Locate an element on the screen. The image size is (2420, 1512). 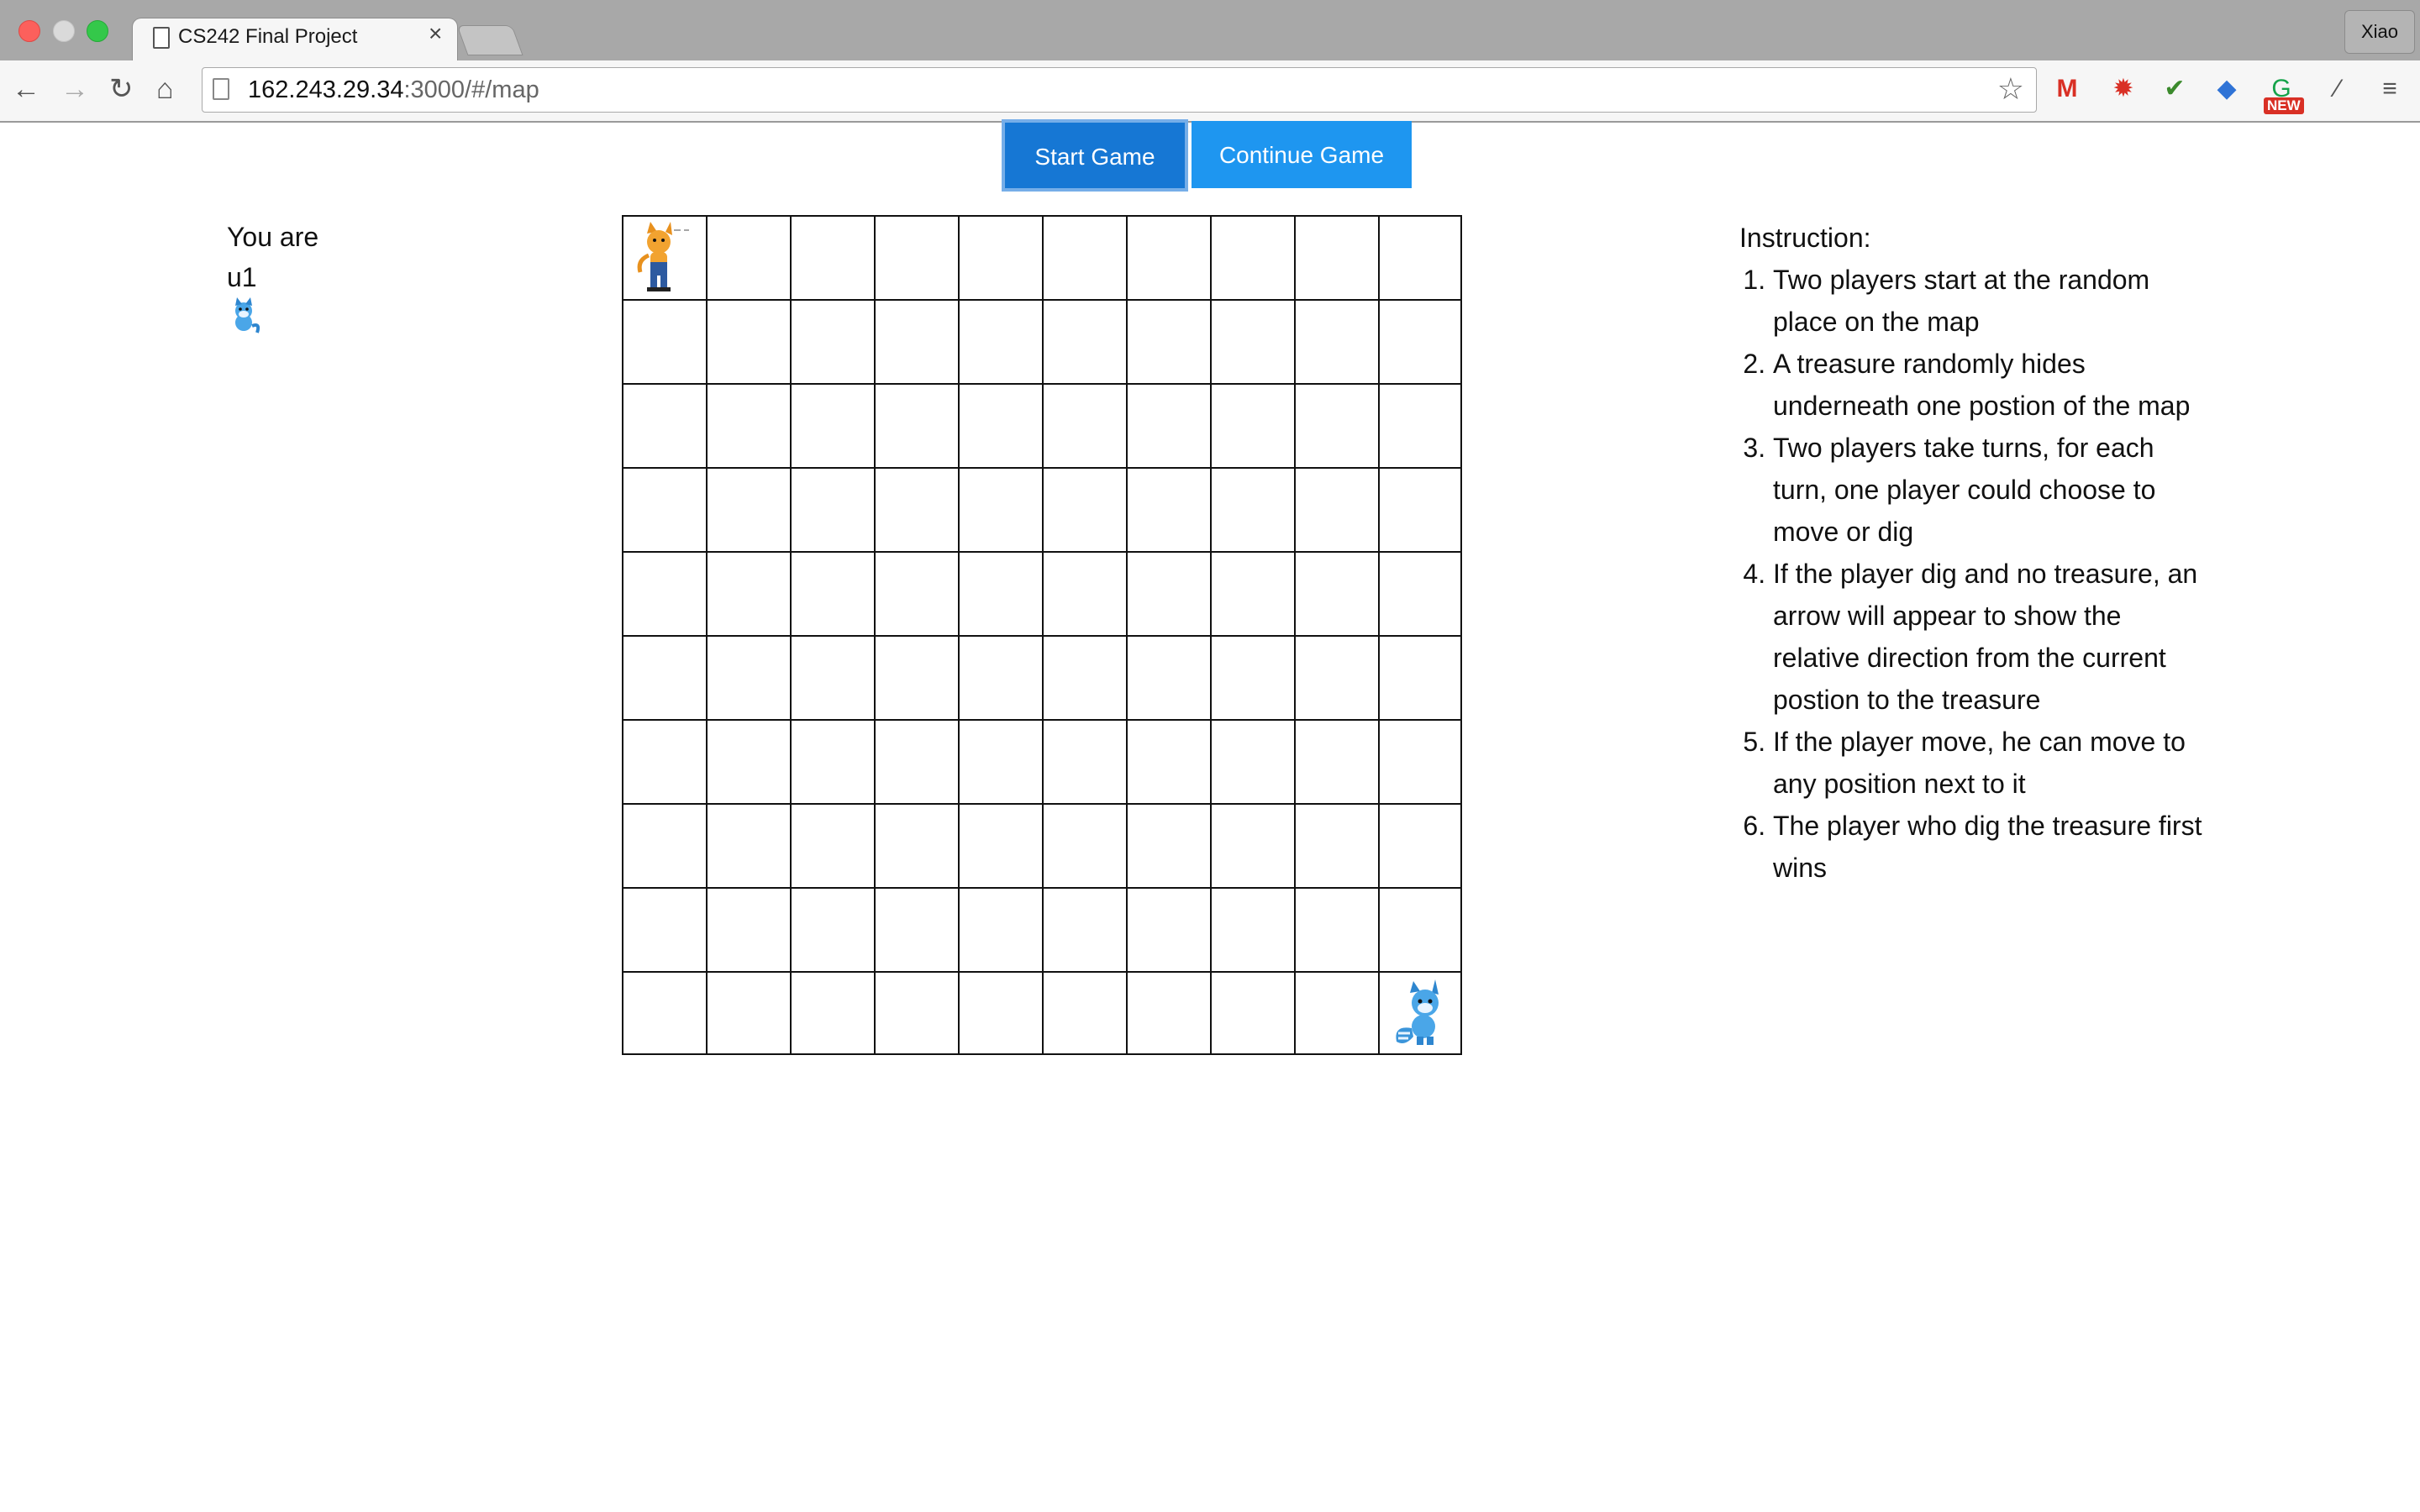
star-burst-icon: ✹ is located at coordinates (2123, 89).